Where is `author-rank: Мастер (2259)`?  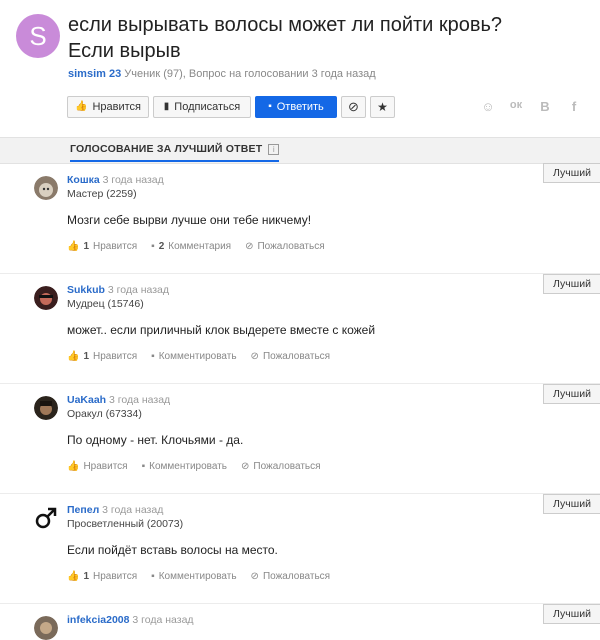 author-rank: Мастер (2259) is located at coordinates (102, 194).